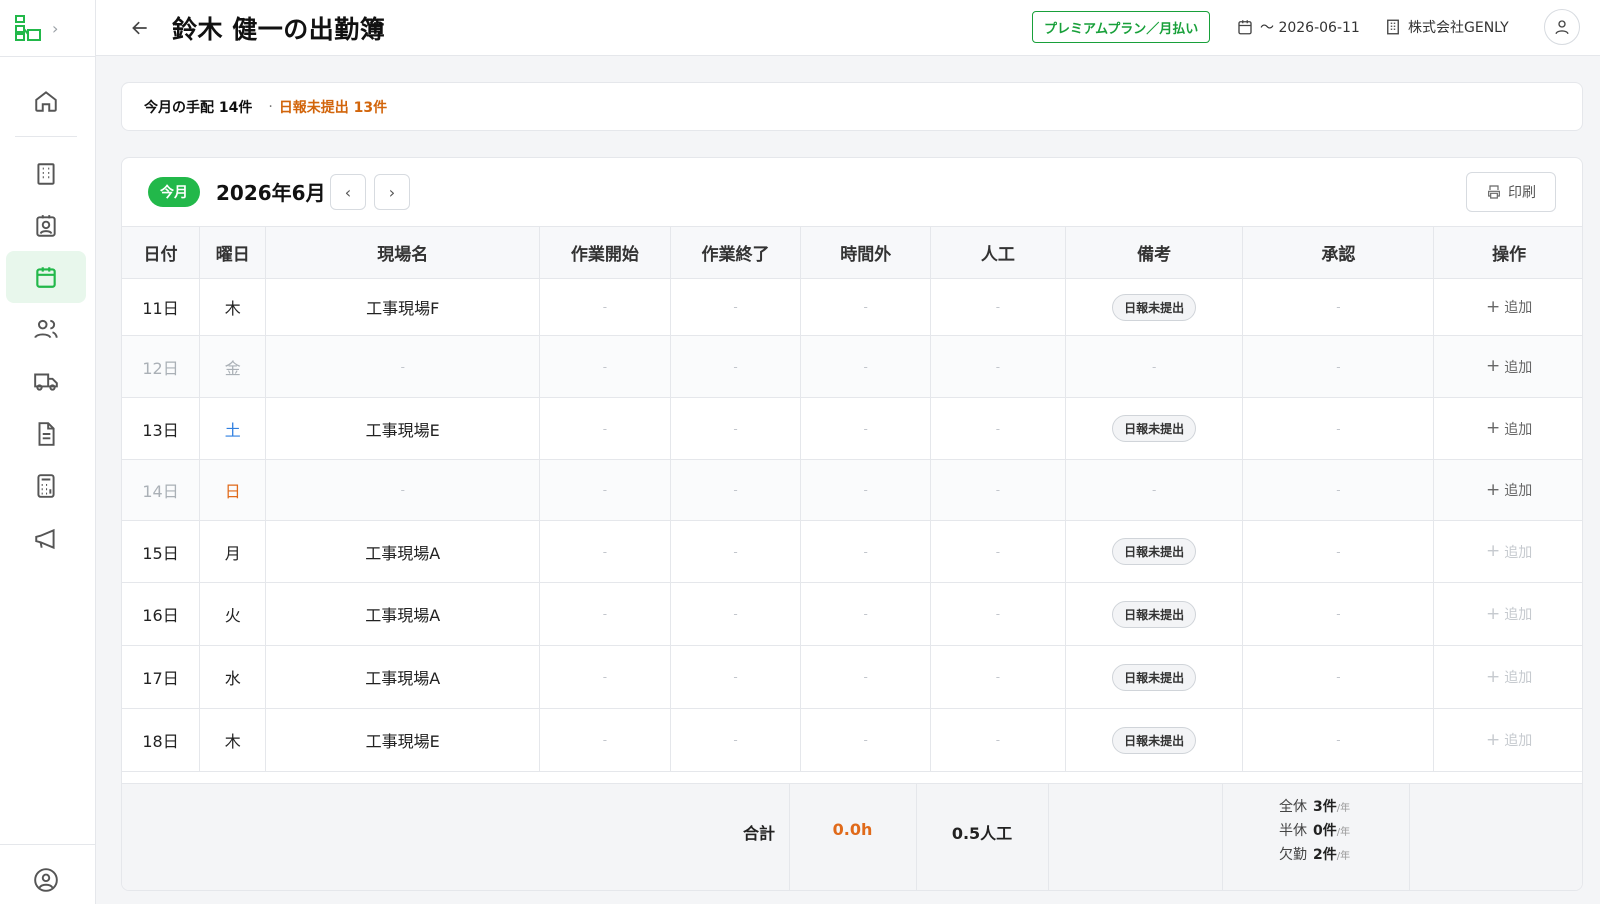  What do you see at coordinates (1121, 27) in the screenshot?
I see `plan-badge: プレミアムプラン／月払い` at bounding box center [1121, 27].